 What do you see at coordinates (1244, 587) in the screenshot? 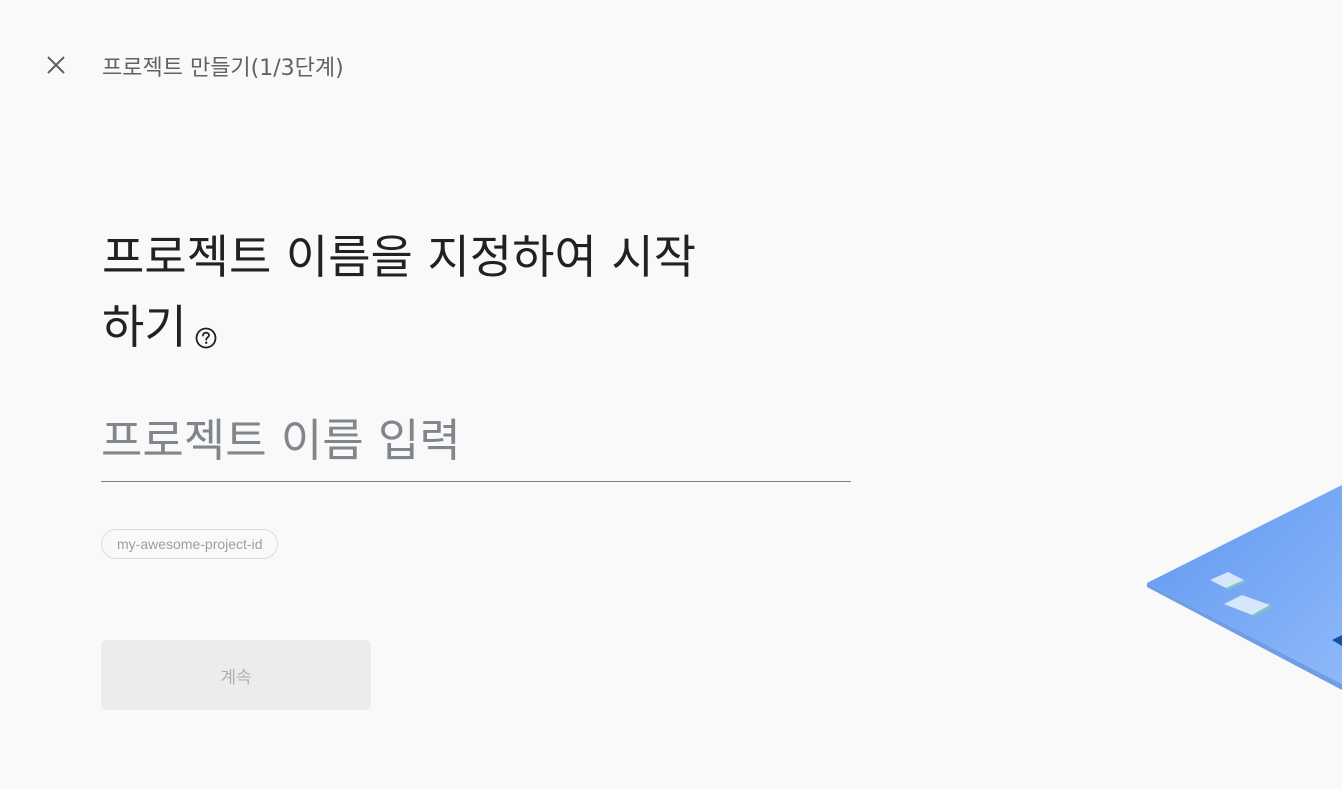
I see `platform-illustration` at bounding box center [1244, 587].